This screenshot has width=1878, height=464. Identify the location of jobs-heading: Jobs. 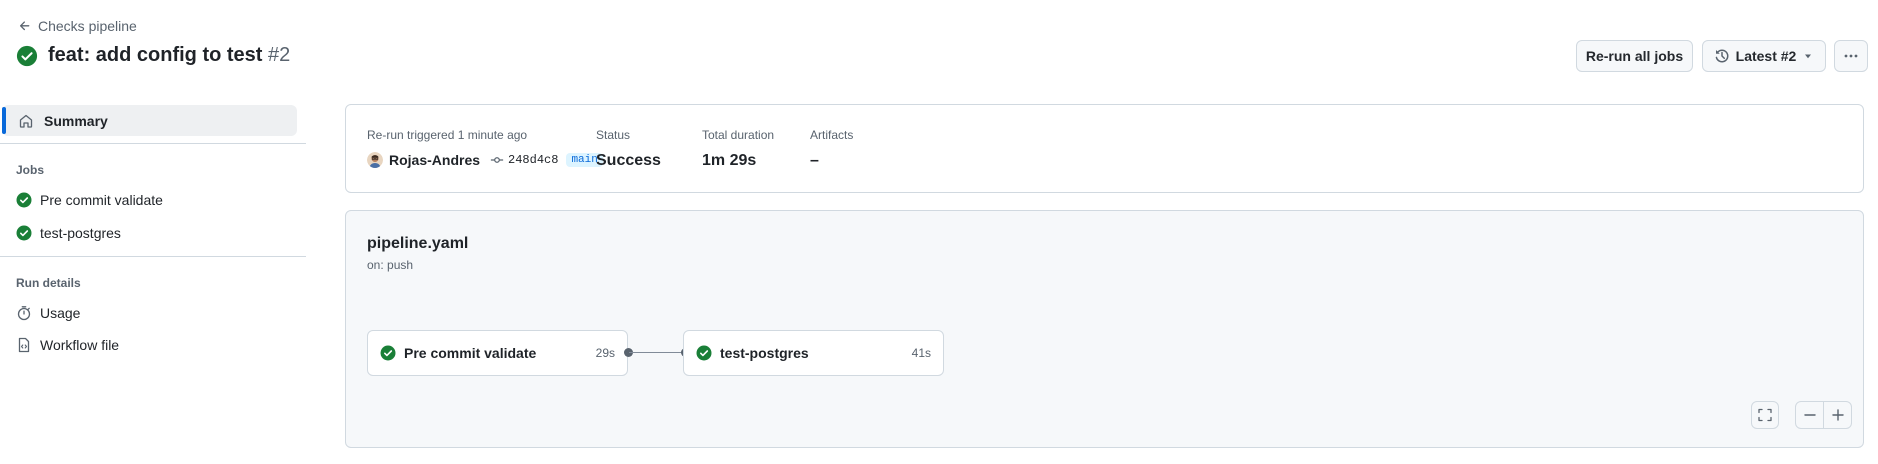
(30, 170).